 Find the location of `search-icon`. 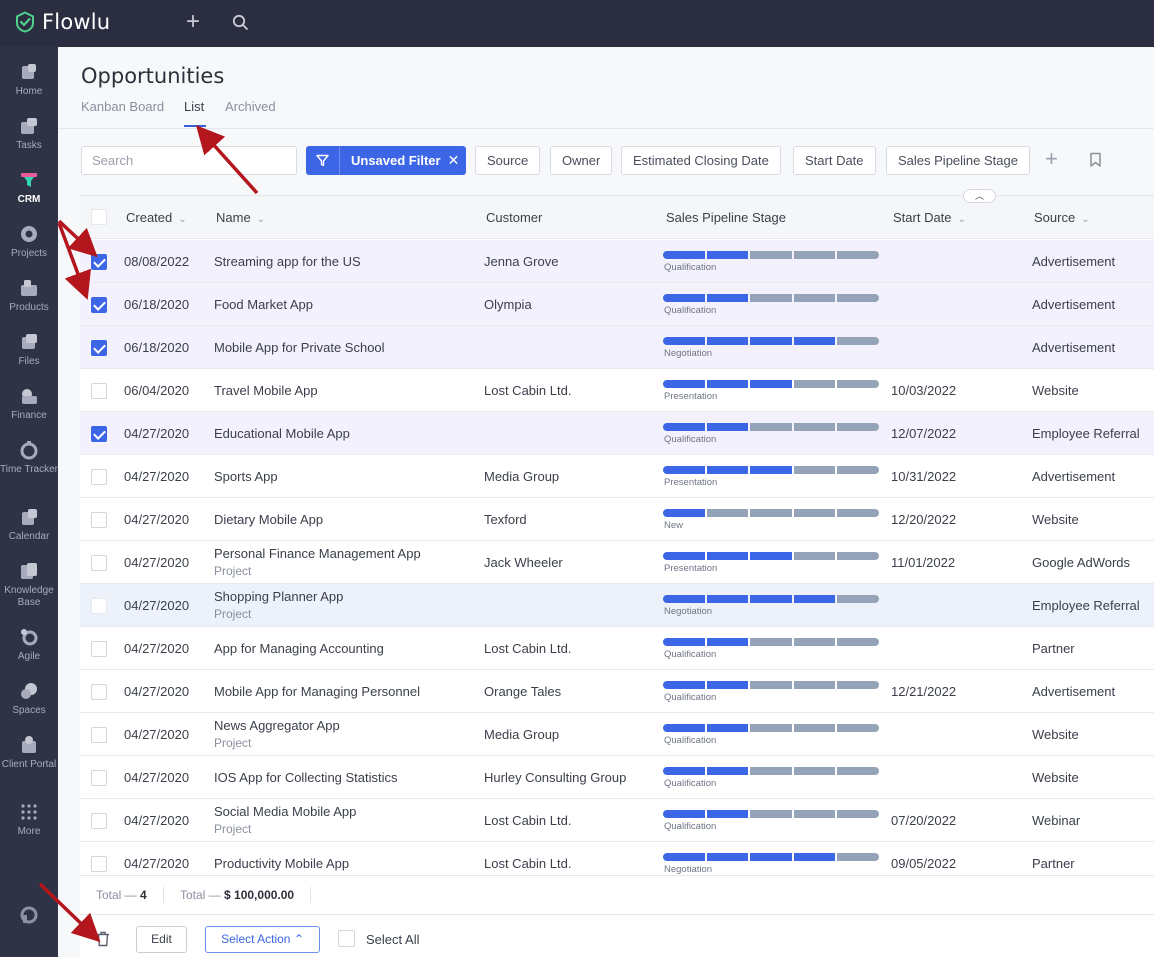

search-icon is located at coordinates (240, 22).